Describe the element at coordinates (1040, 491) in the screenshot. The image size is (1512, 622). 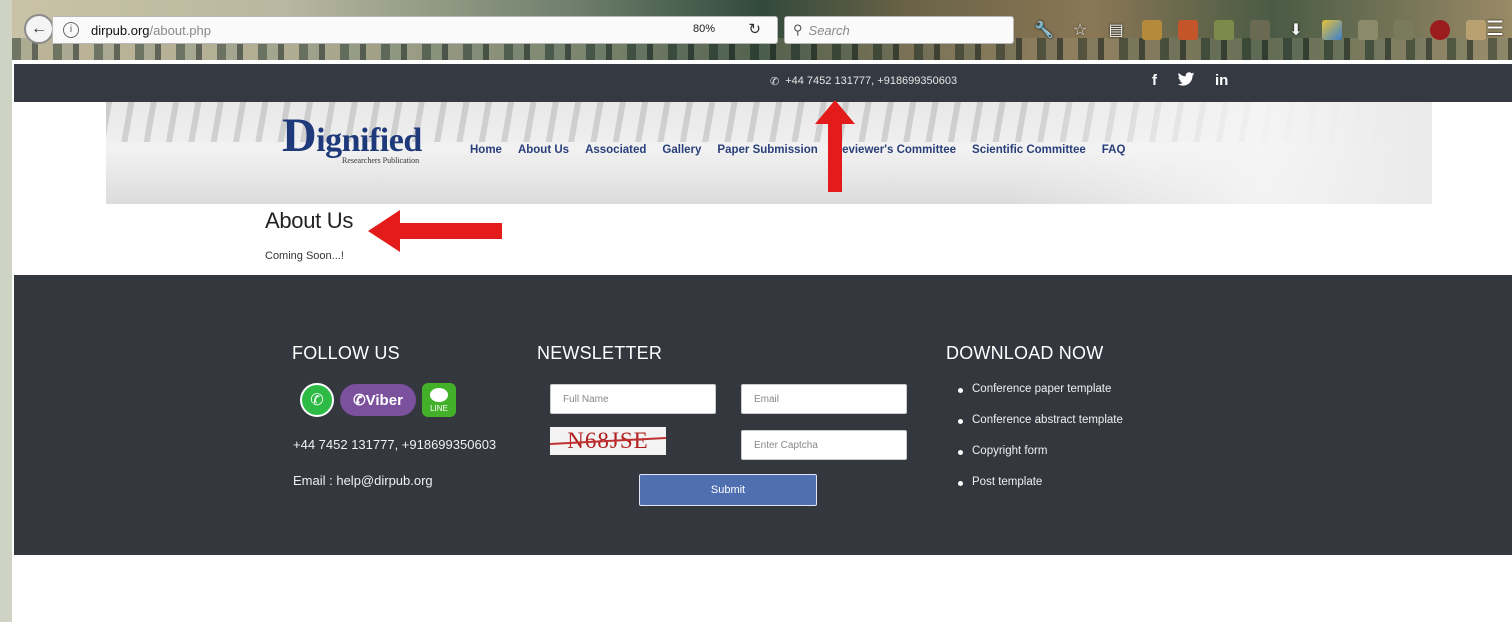
I see `download-item-post-template: Post template` at that location.